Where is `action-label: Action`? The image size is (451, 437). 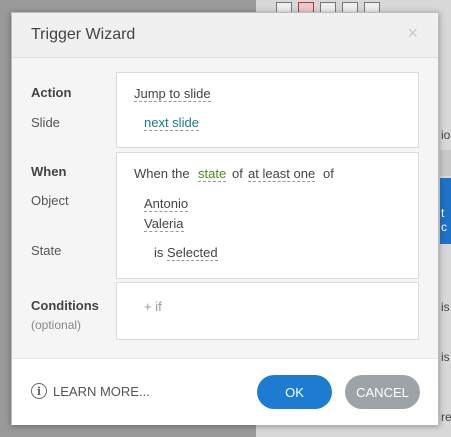
action-label: Action is located at coordinates (51, 92).